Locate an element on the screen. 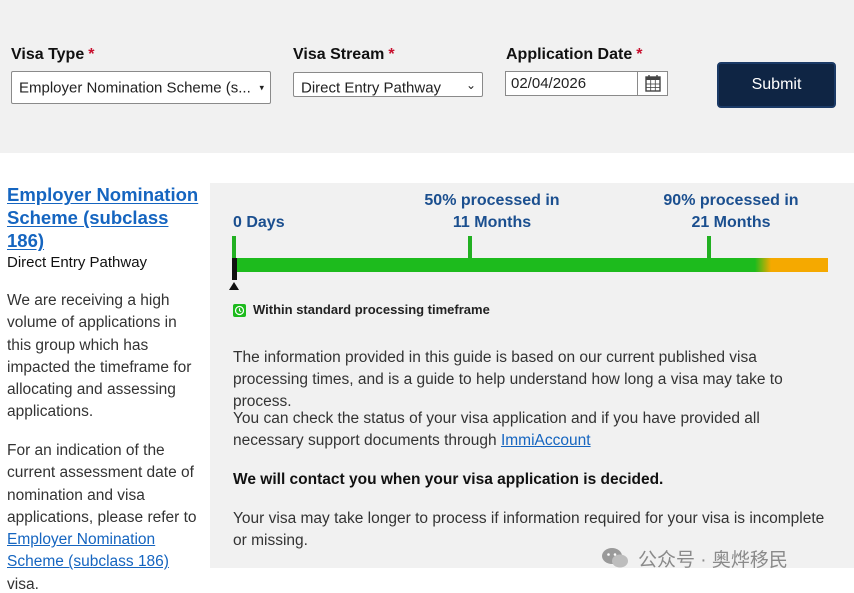 Image resolution: width=854 pixels, height=593 pixels. timeline-50-label: 50% processed in 11 Months is located at coordinates (492, 211).